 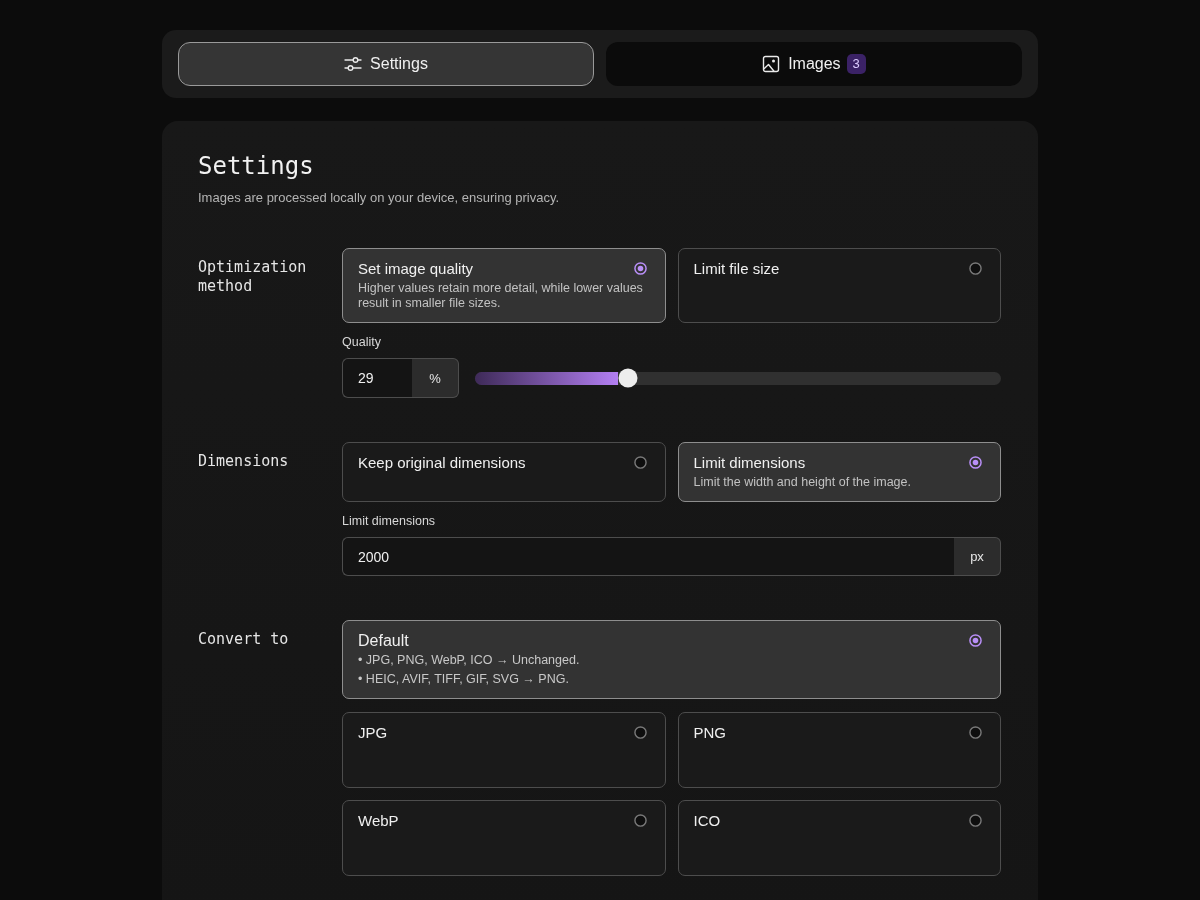 I want to click on option-note: • JPG, PNG, WebP, ICO → Unchanged., so click(x=469, y=660).